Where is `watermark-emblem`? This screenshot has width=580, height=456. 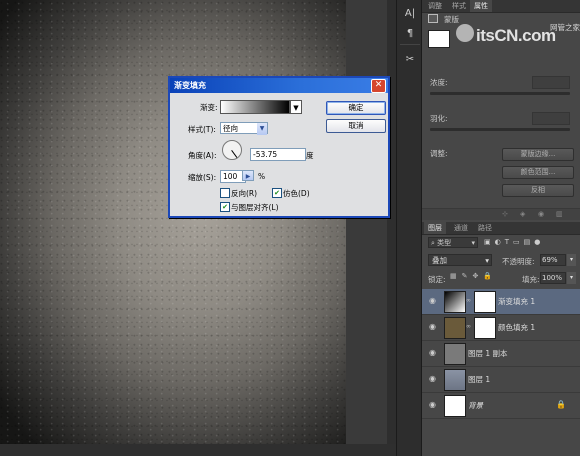 watermark-emblem is located at coordinates (465, 33).